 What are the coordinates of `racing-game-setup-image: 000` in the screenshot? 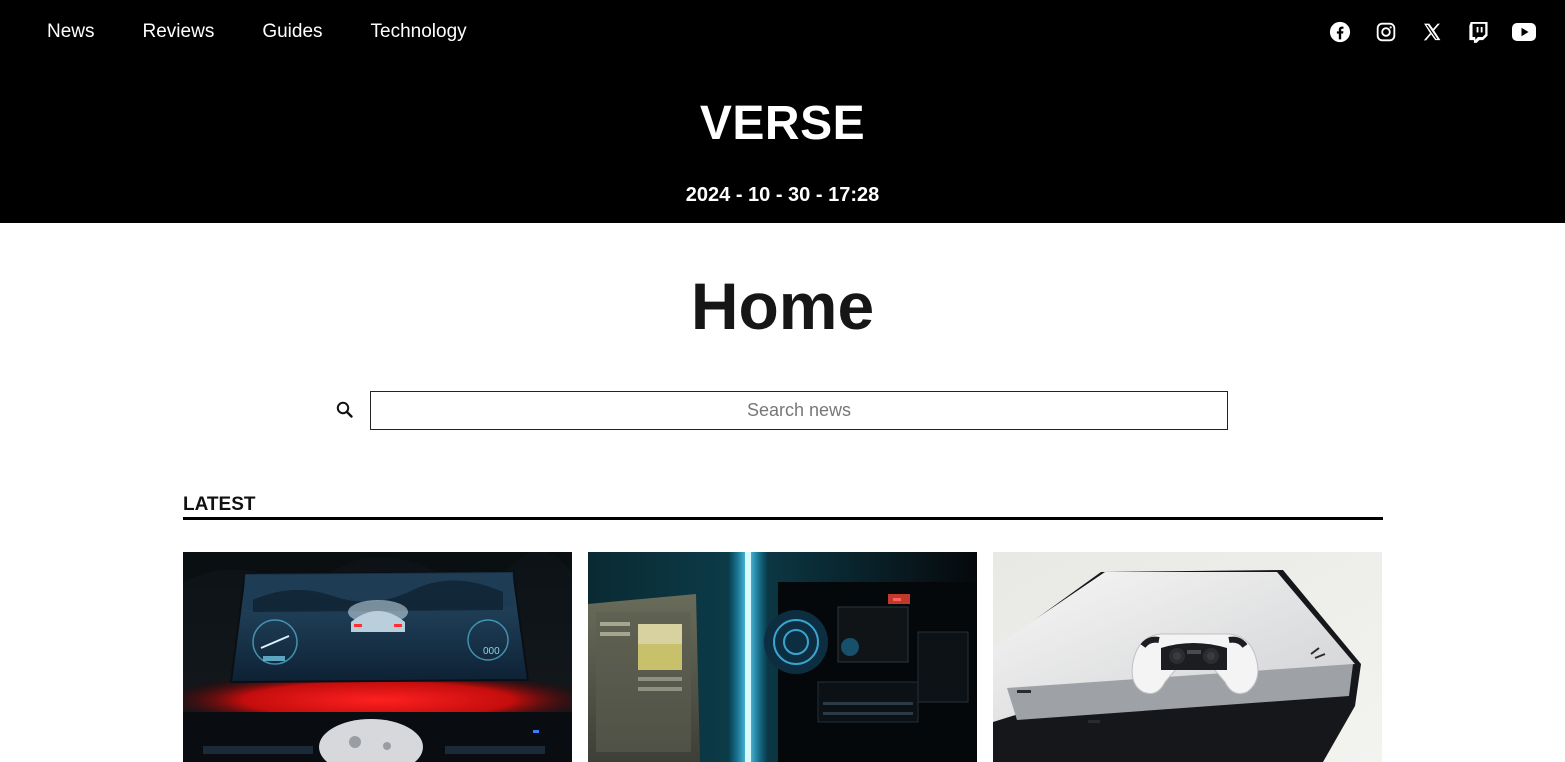 It's located at (377, 657).